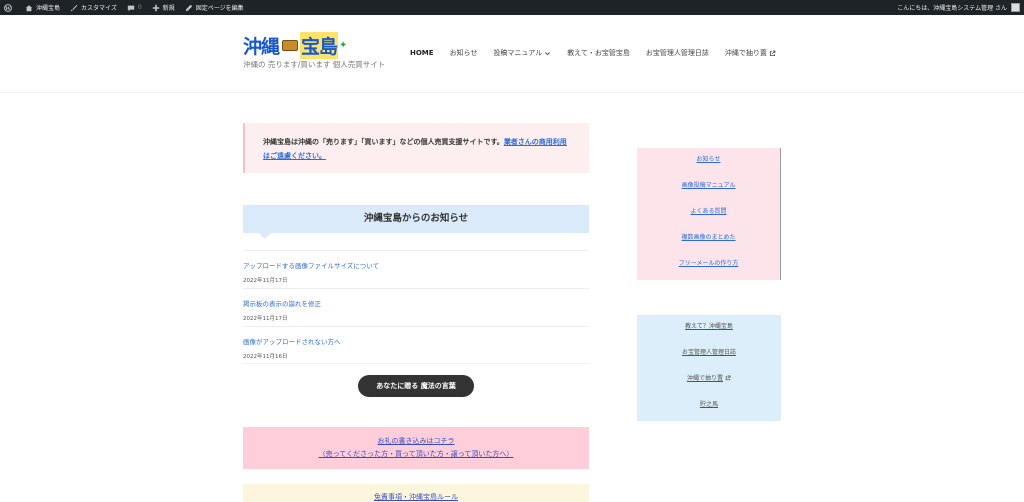  Describe the element at coordinates (343, 45) in the screenshot. I see `palm-tree-icon: ✦` at that location.